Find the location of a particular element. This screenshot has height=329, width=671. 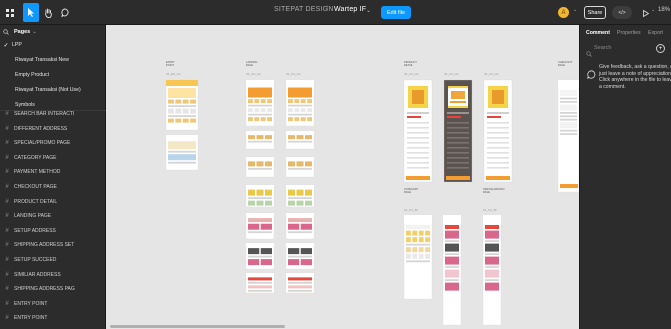

hand-tool-icon is located at coordinates (48, 12).